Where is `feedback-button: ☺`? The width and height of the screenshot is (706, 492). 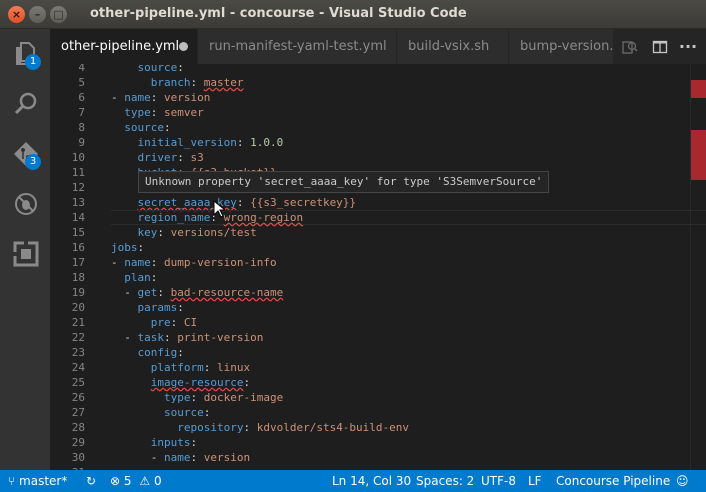
feedback-button: ☺ is located at coordinates (682, 481).